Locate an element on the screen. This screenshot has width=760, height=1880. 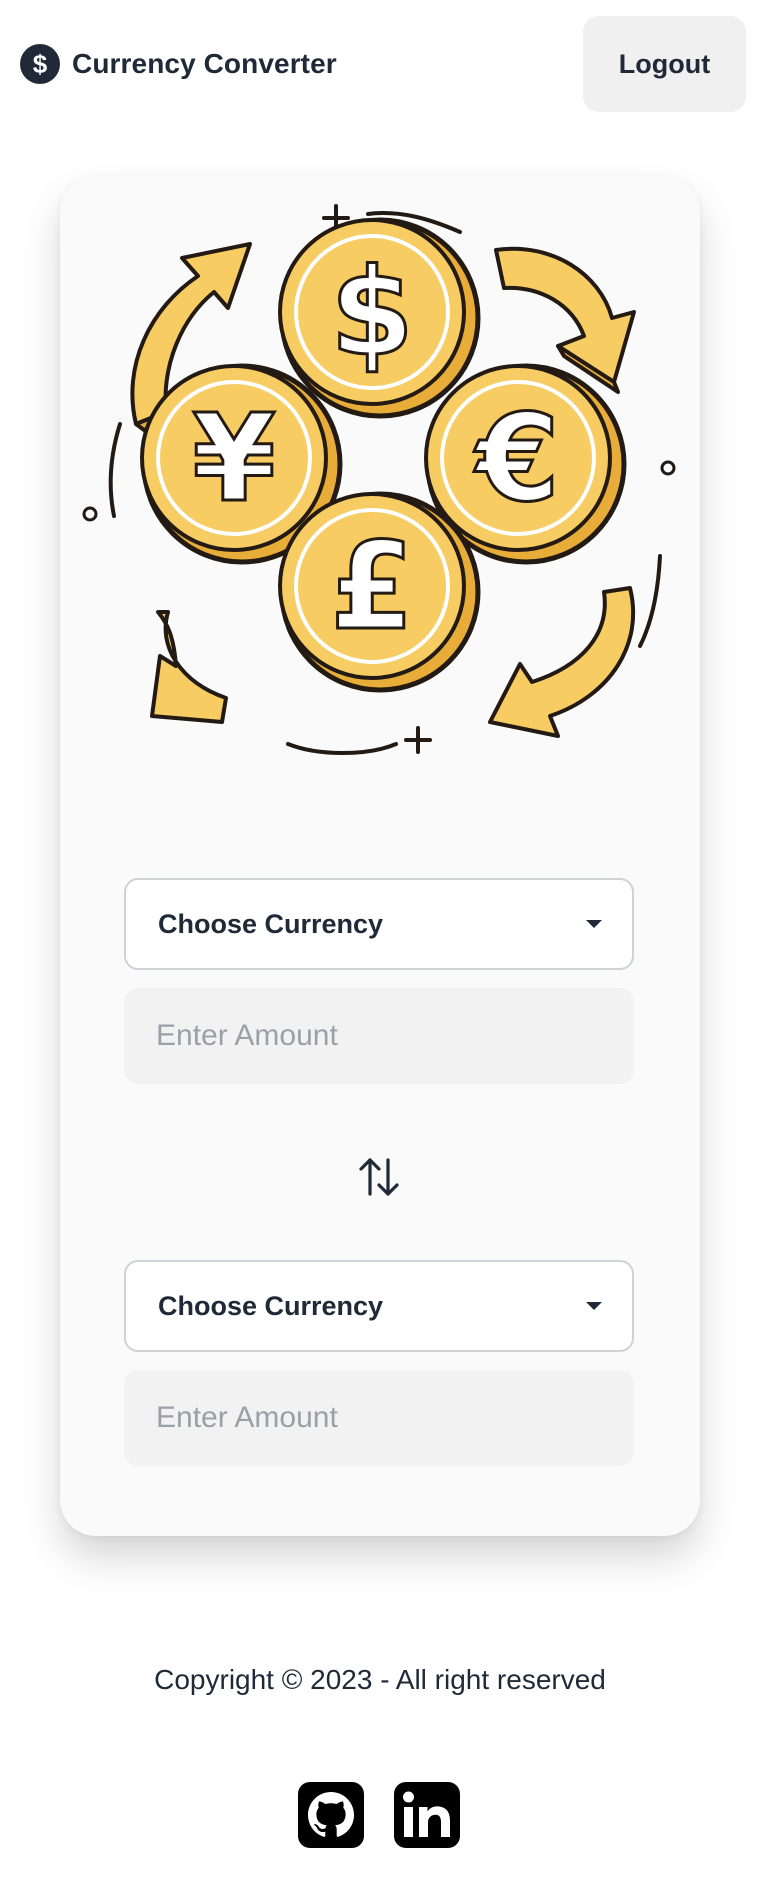
brand: $ Currency Converter is located at coordinates (178, 64).